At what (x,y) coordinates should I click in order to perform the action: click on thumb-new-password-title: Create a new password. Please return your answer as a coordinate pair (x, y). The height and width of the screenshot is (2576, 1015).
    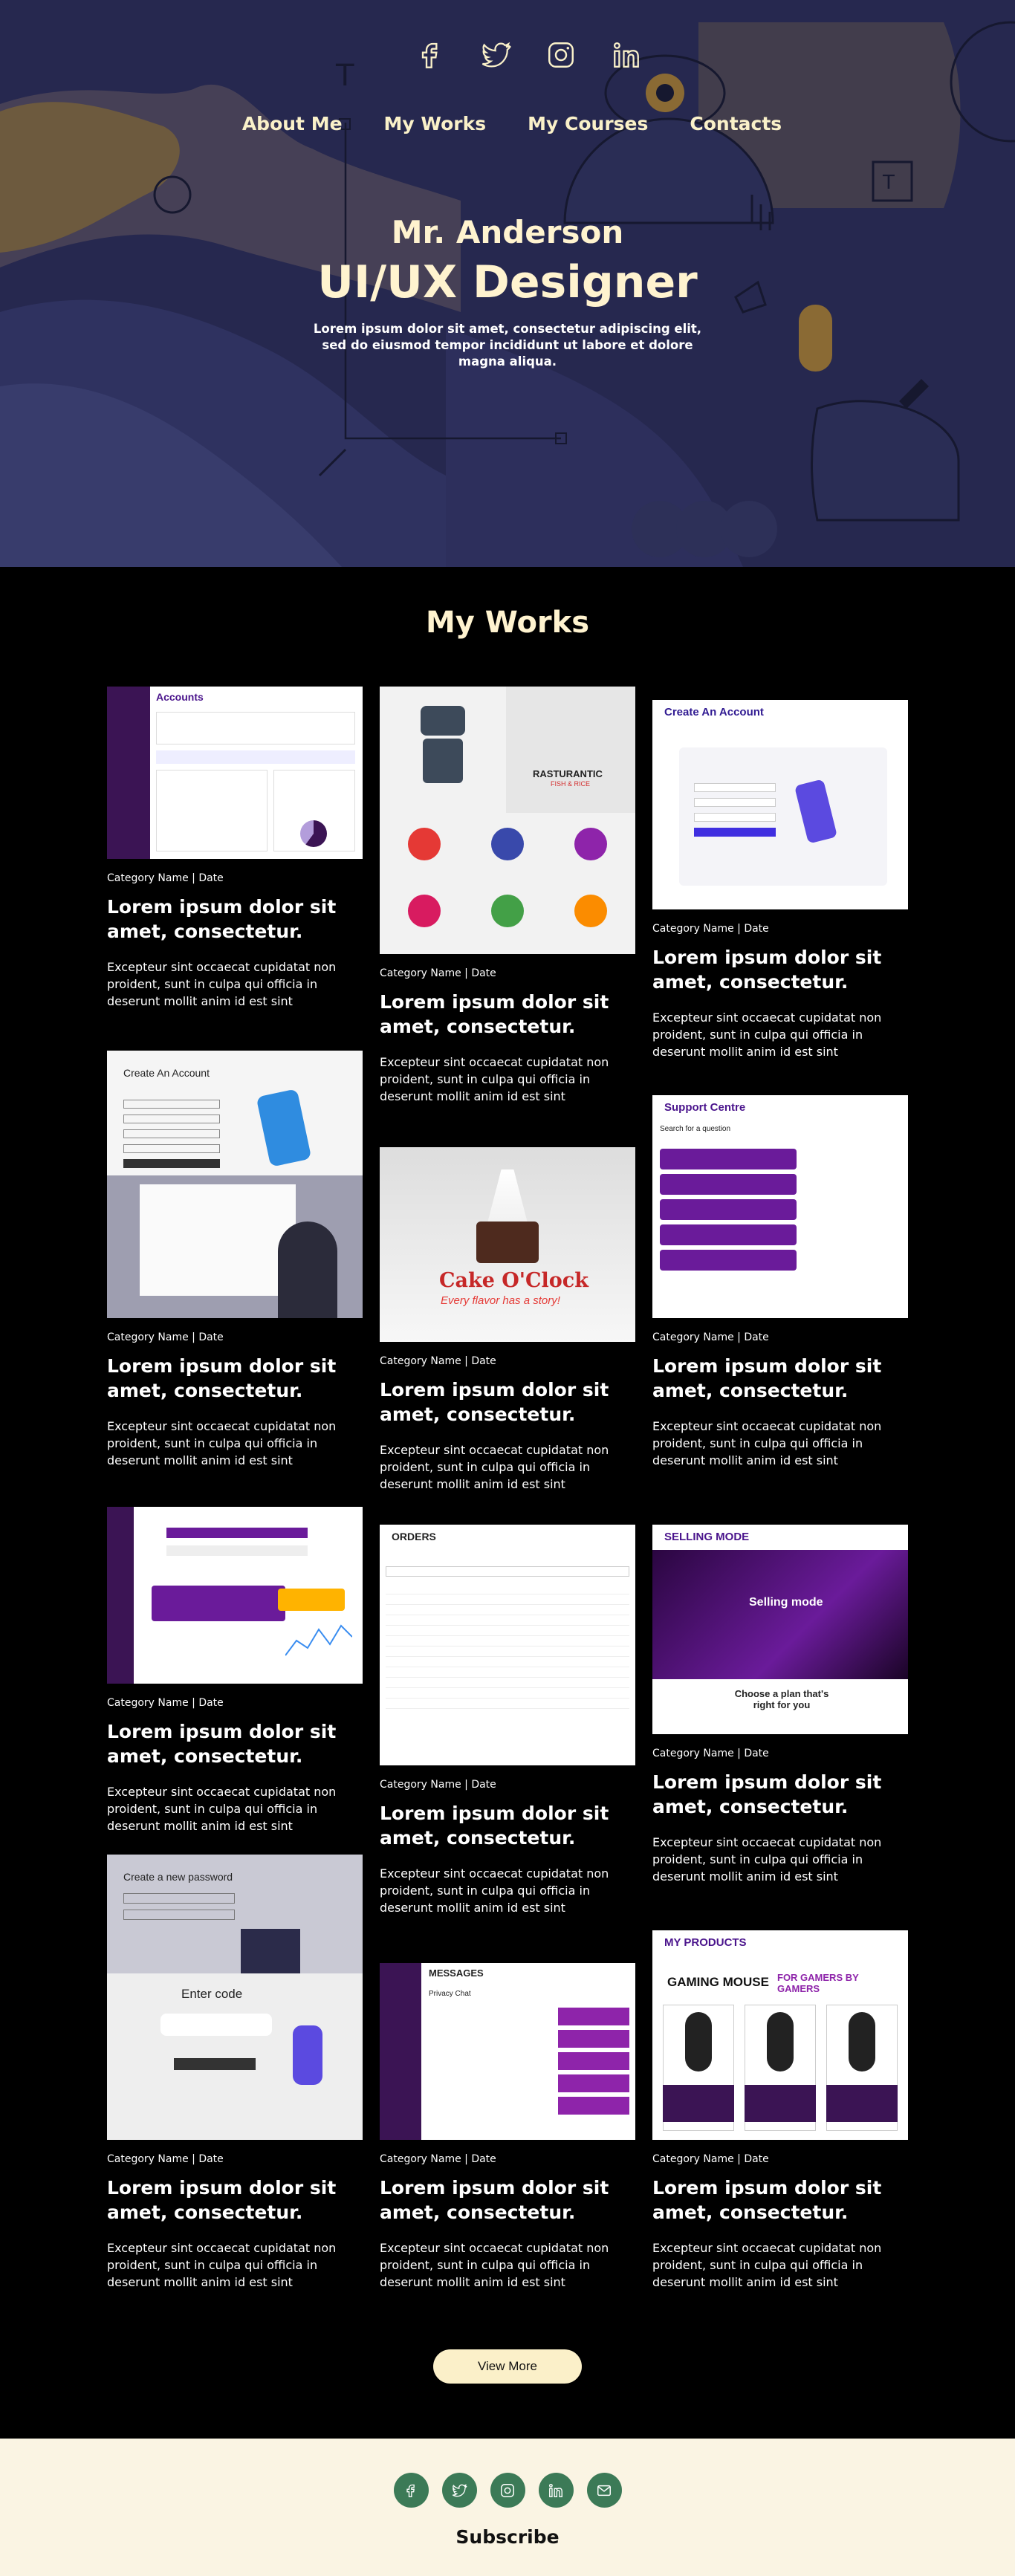
    Looking at the image, I should click on (178, 1877).